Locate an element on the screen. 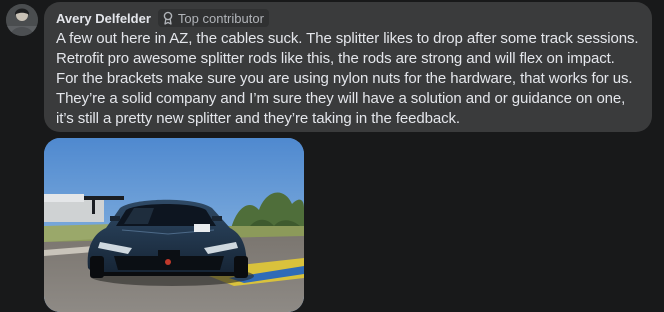  avatar is located at coordinates (22, 20).